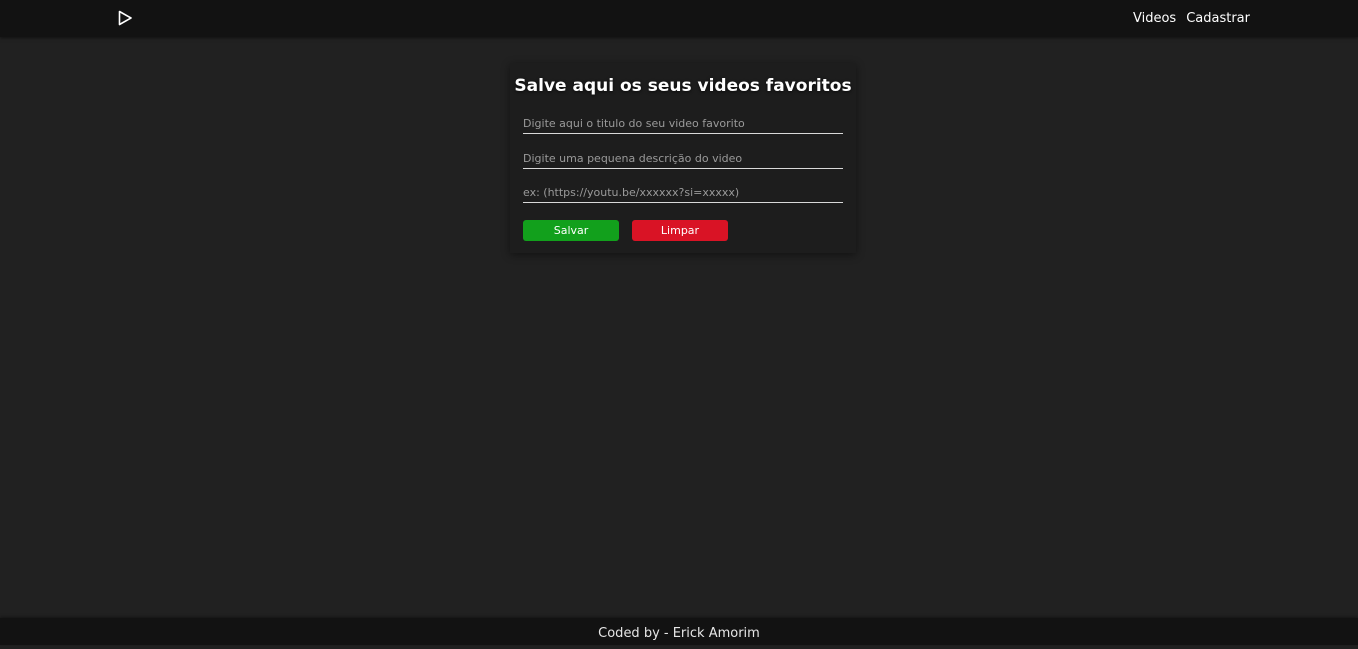 This screenshot has height=649, width=1358. Describe the element at coordinates (683, 123) in the screenshot. I see `video-title-input` at that location.